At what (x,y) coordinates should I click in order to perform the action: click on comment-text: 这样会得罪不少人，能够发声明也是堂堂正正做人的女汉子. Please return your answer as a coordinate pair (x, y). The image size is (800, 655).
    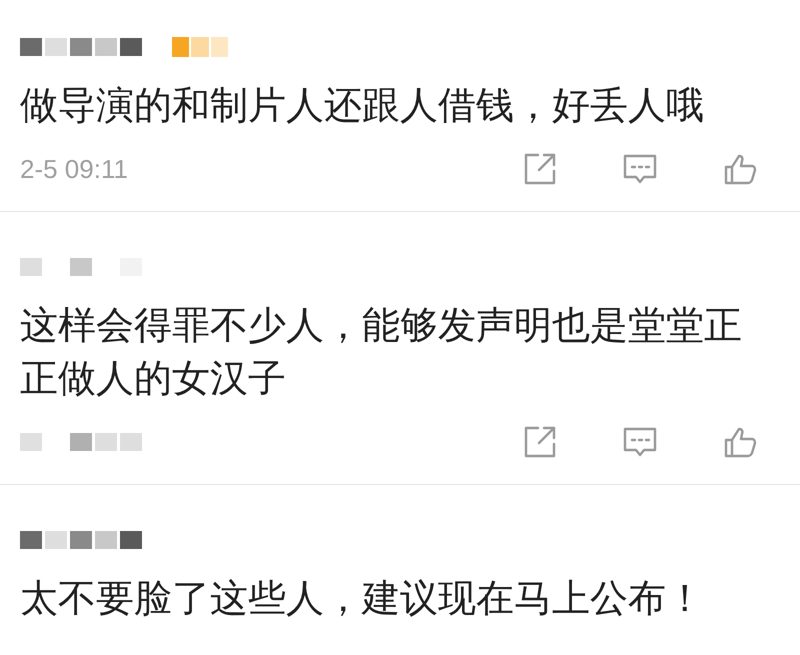
    Looking at the image, I should click on (381, 353).